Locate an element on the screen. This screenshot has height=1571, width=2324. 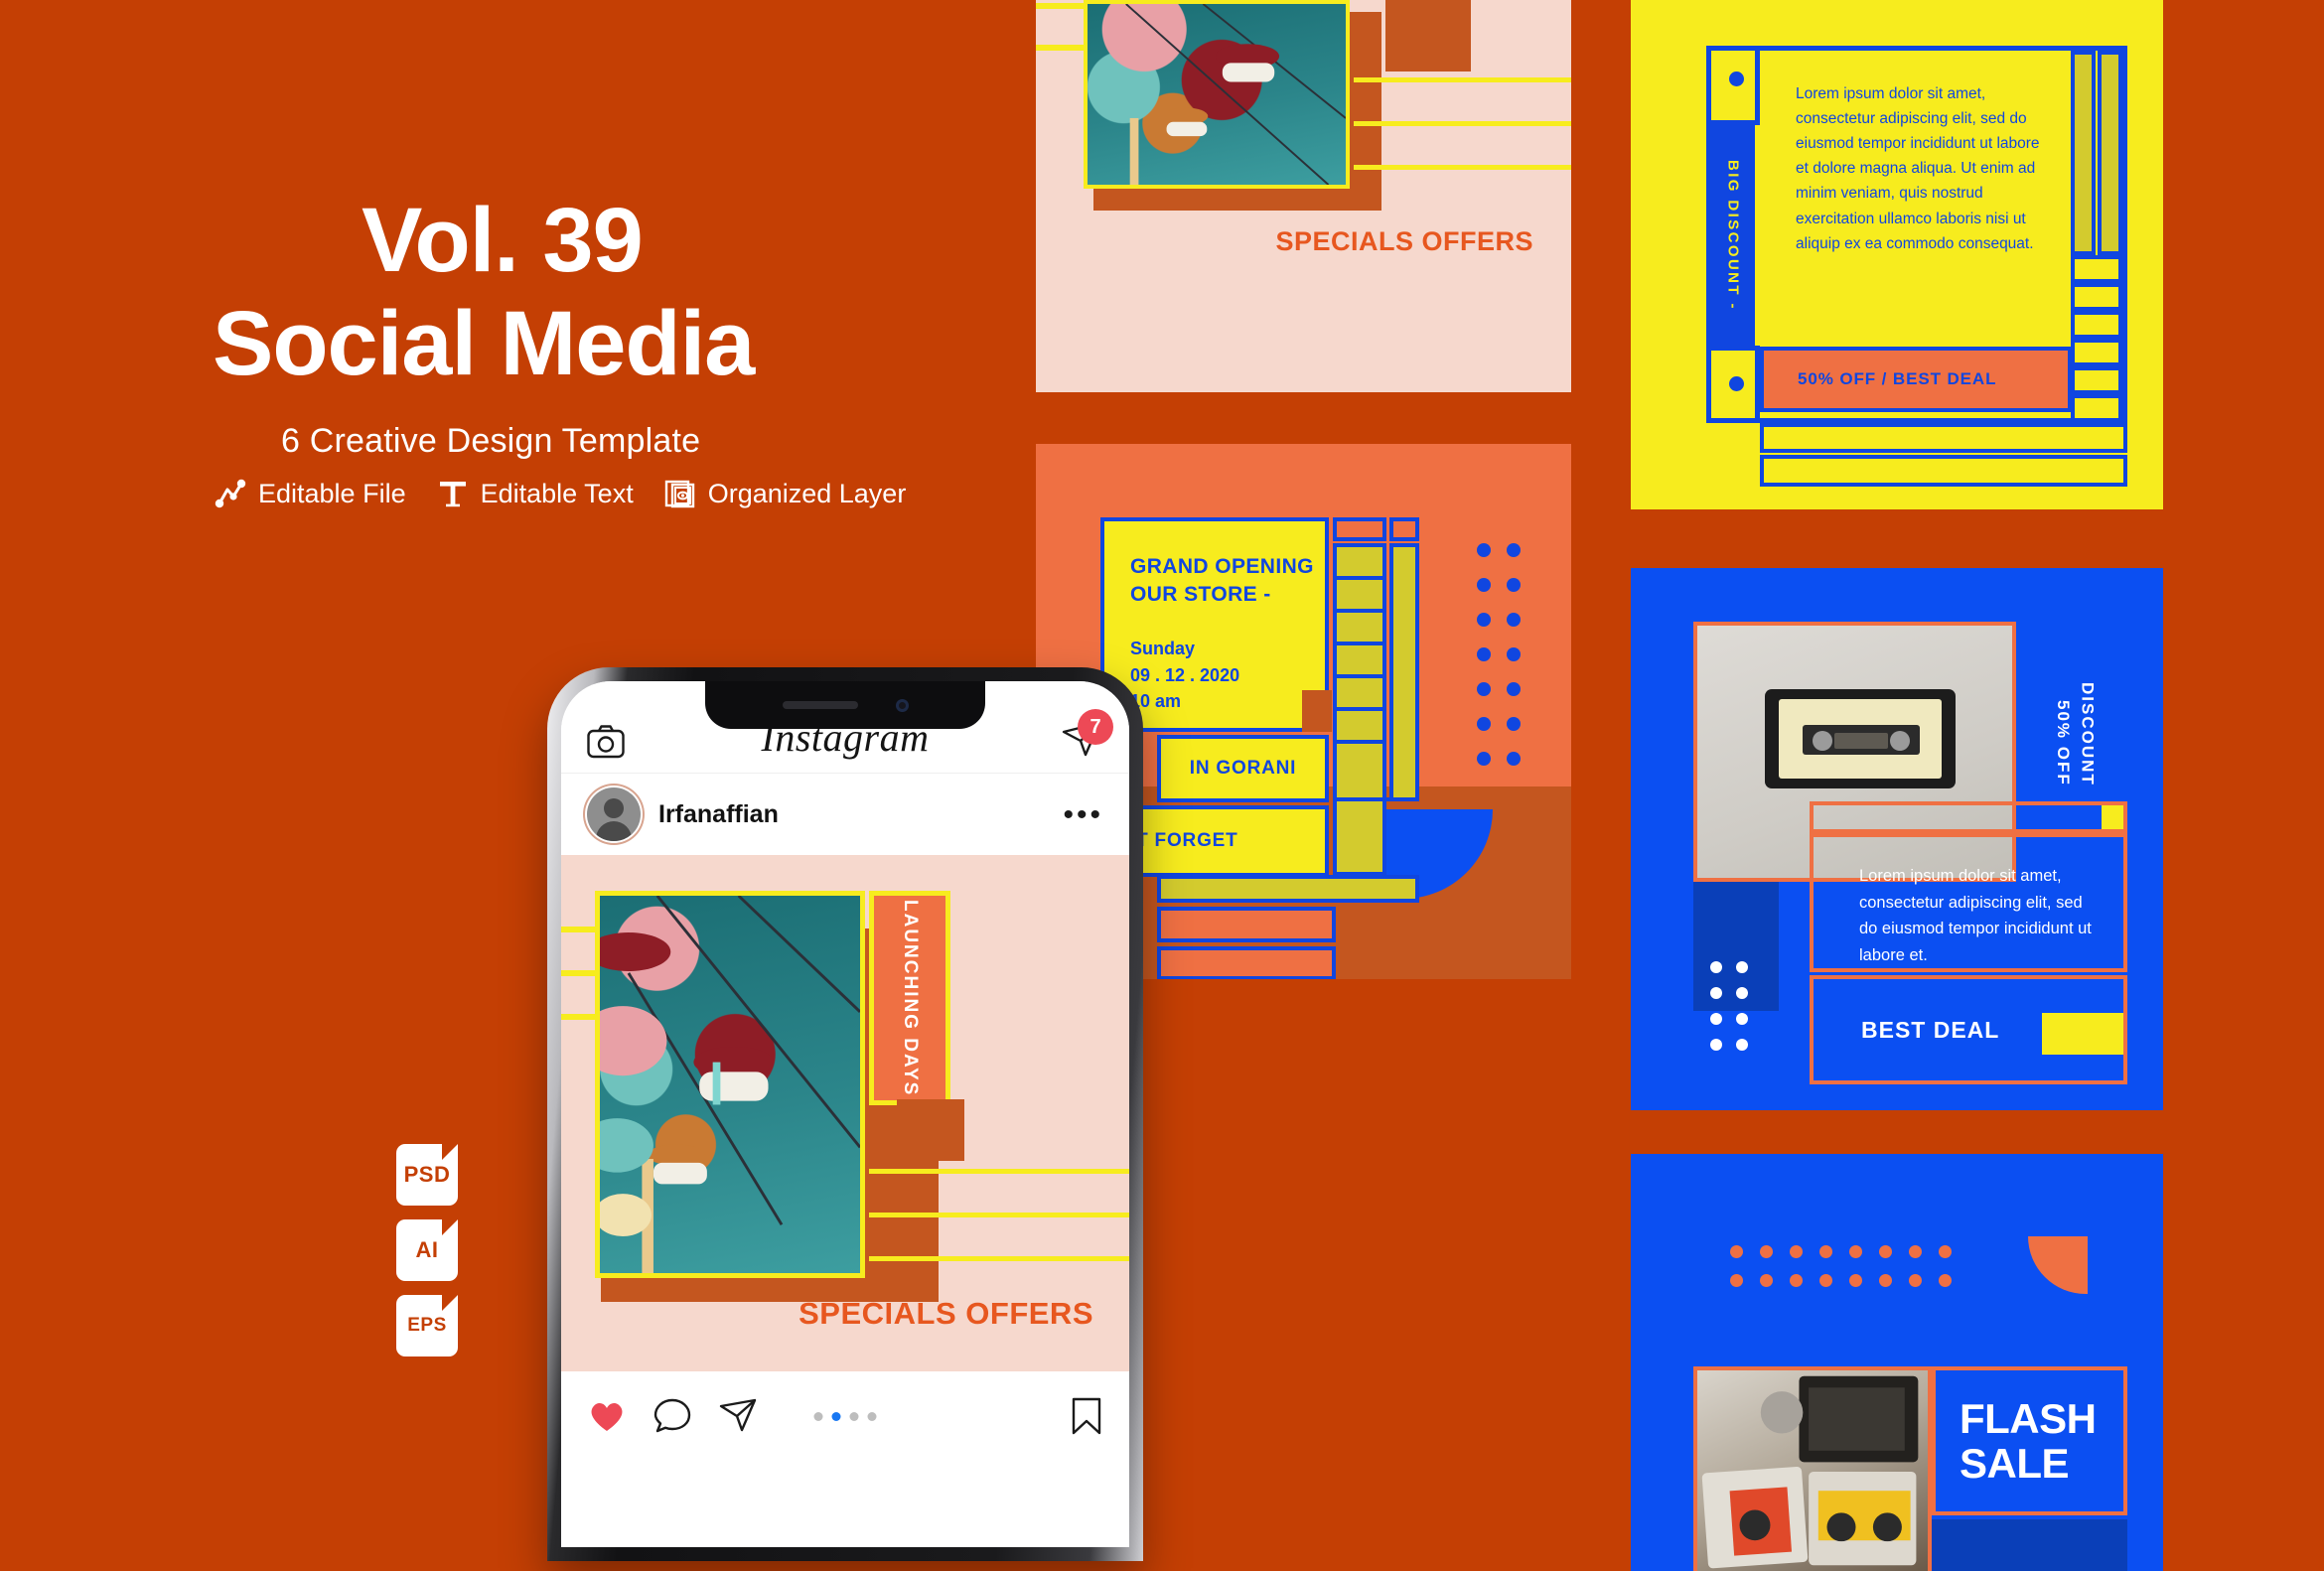
badge-eps: EPS is located at coordinates (427, 1326).